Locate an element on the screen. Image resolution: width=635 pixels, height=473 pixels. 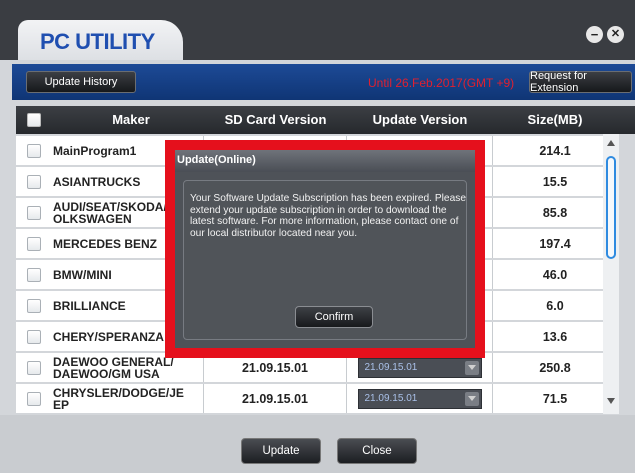
scroll-up-icon is located at coordinates (611, 143).